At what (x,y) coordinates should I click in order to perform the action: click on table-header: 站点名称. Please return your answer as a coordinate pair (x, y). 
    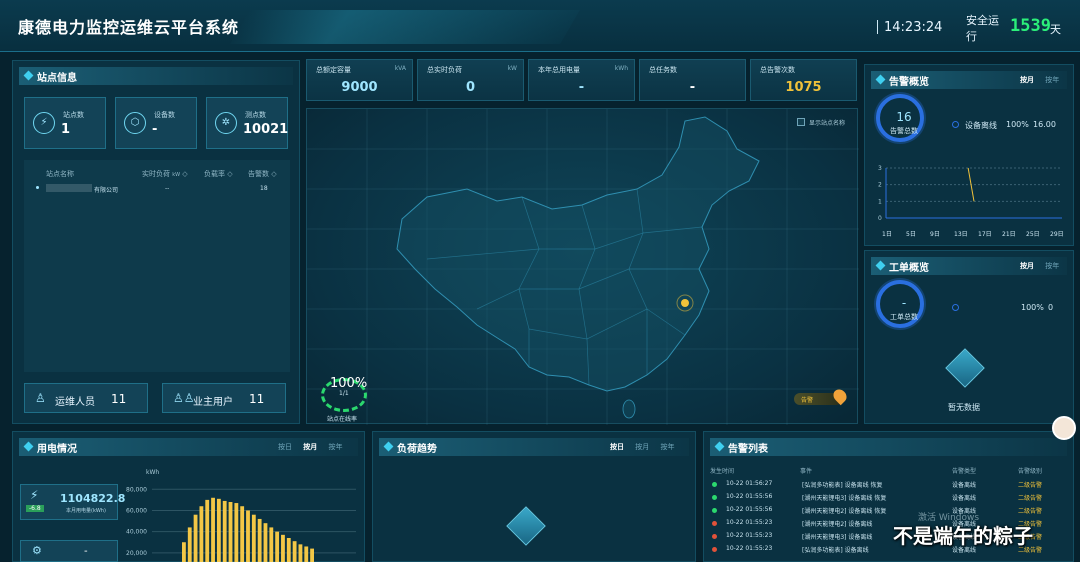
    Looking at the image, I should click on (60, 174).